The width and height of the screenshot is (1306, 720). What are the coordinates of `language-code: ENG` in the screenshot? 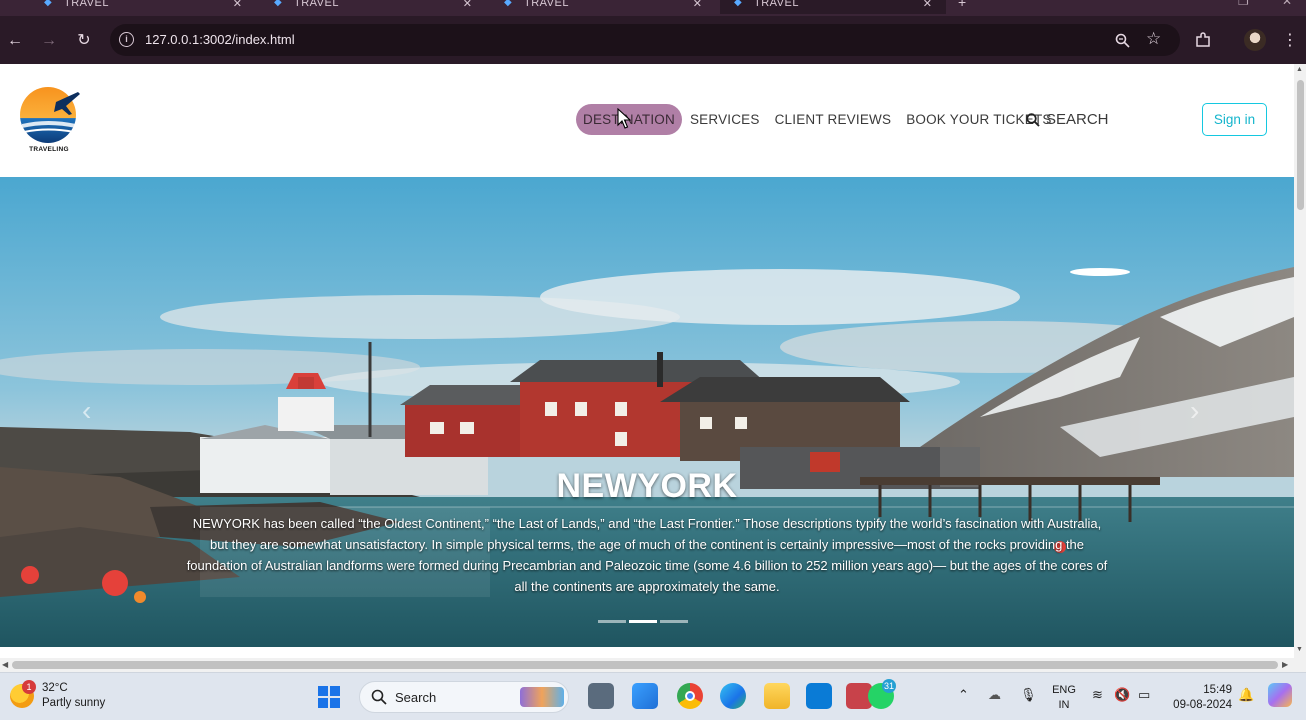 It's located at (1064, 690).